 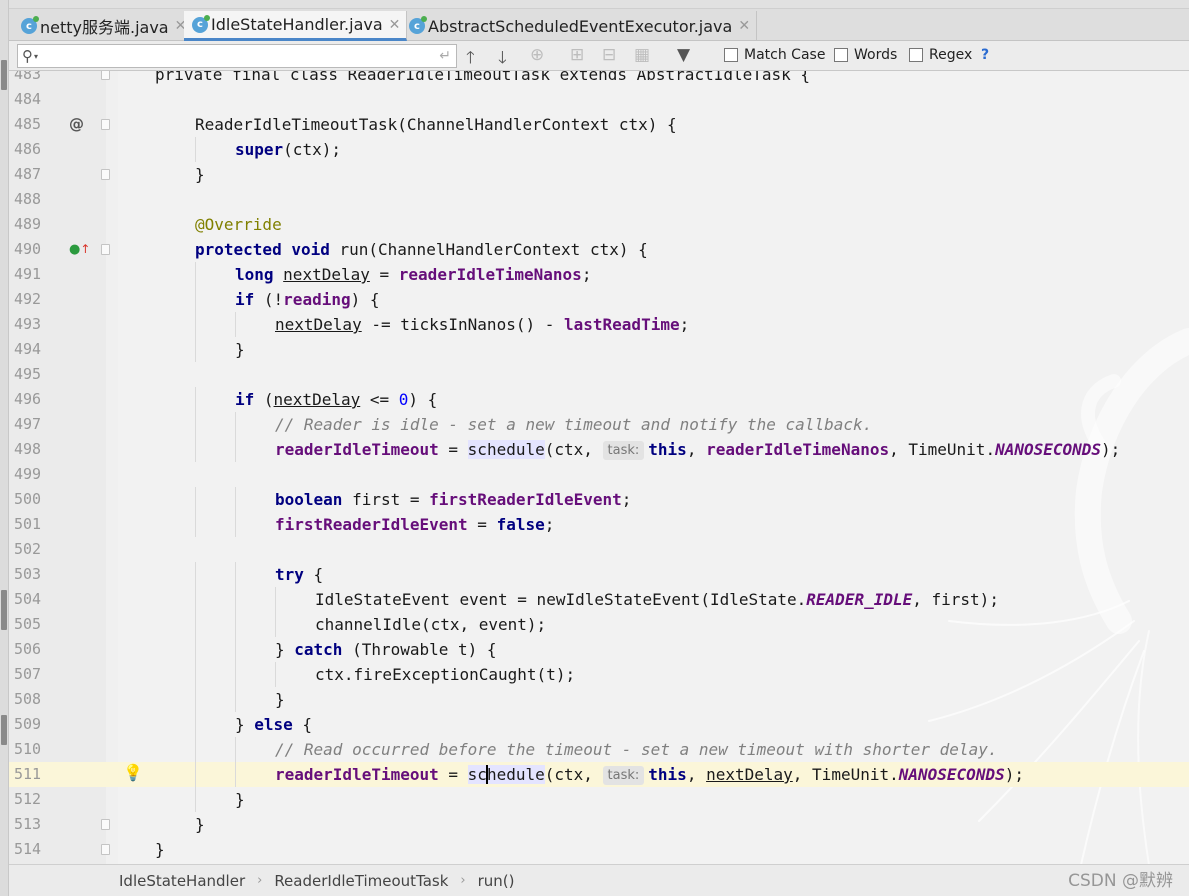 I want to click on search-history-icon: ▾, so click(x=36, y=56).